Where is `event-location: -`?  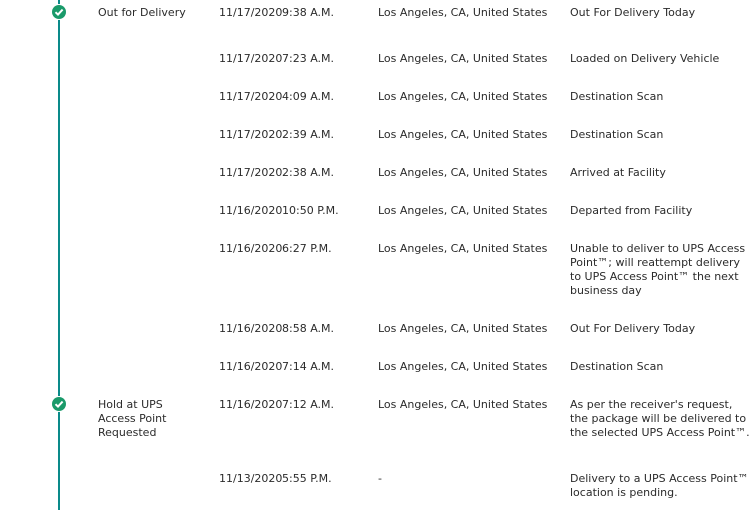
event-location: - is located at coordinates (380, 478).